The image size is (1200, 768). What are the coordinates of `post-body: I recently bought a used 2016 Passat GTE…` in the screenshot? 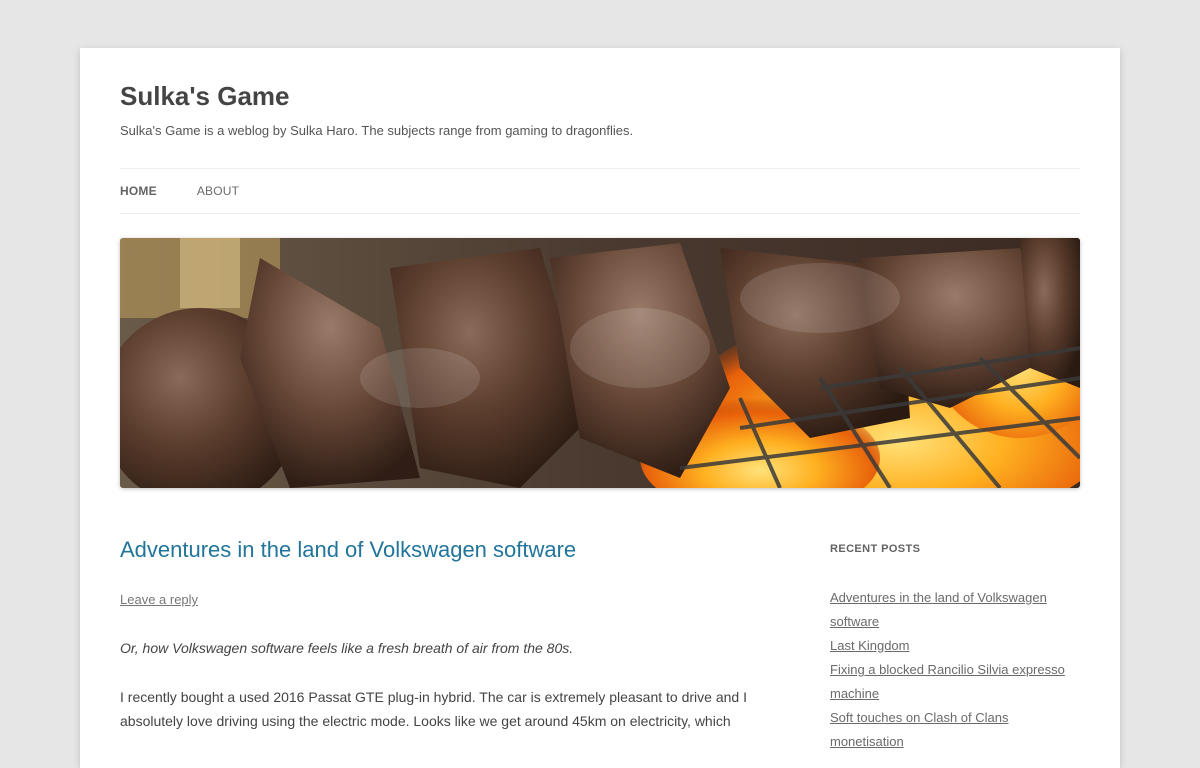 It's located at (433, 709).